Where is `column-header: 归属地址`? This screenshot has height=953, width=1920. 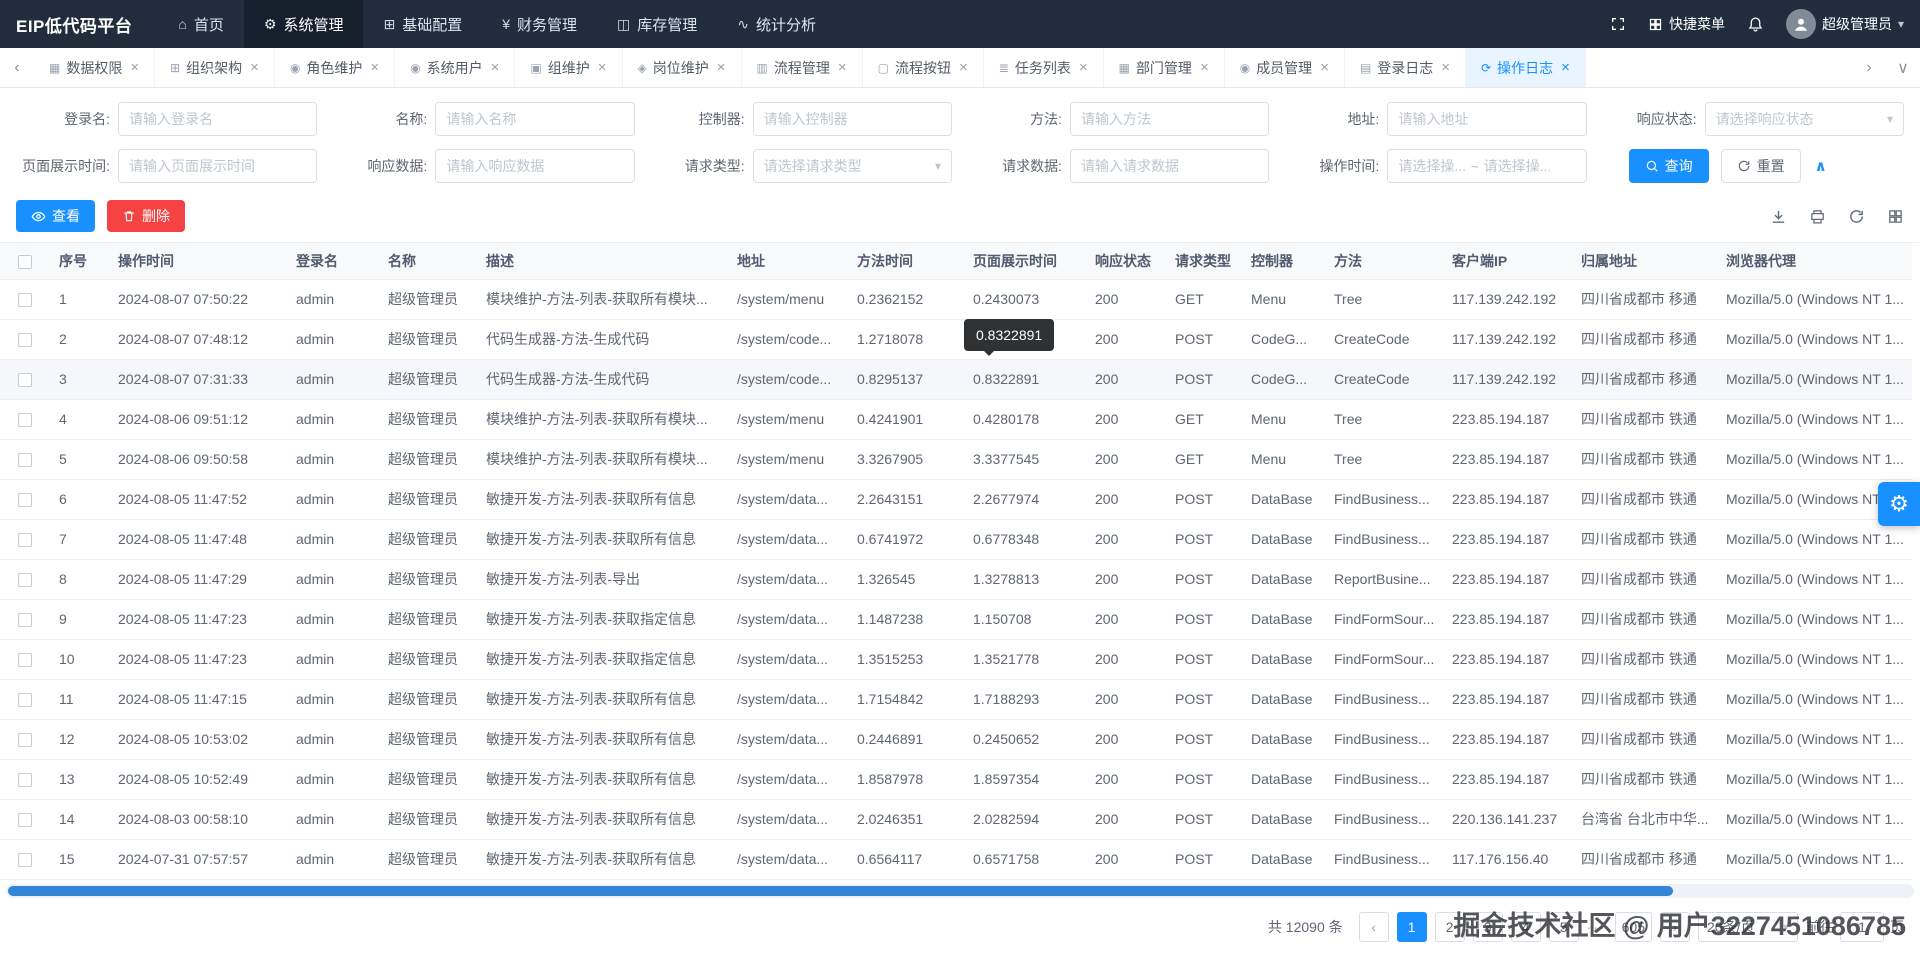 column-header: 归属地址 is located at coordinates (1643, 261).